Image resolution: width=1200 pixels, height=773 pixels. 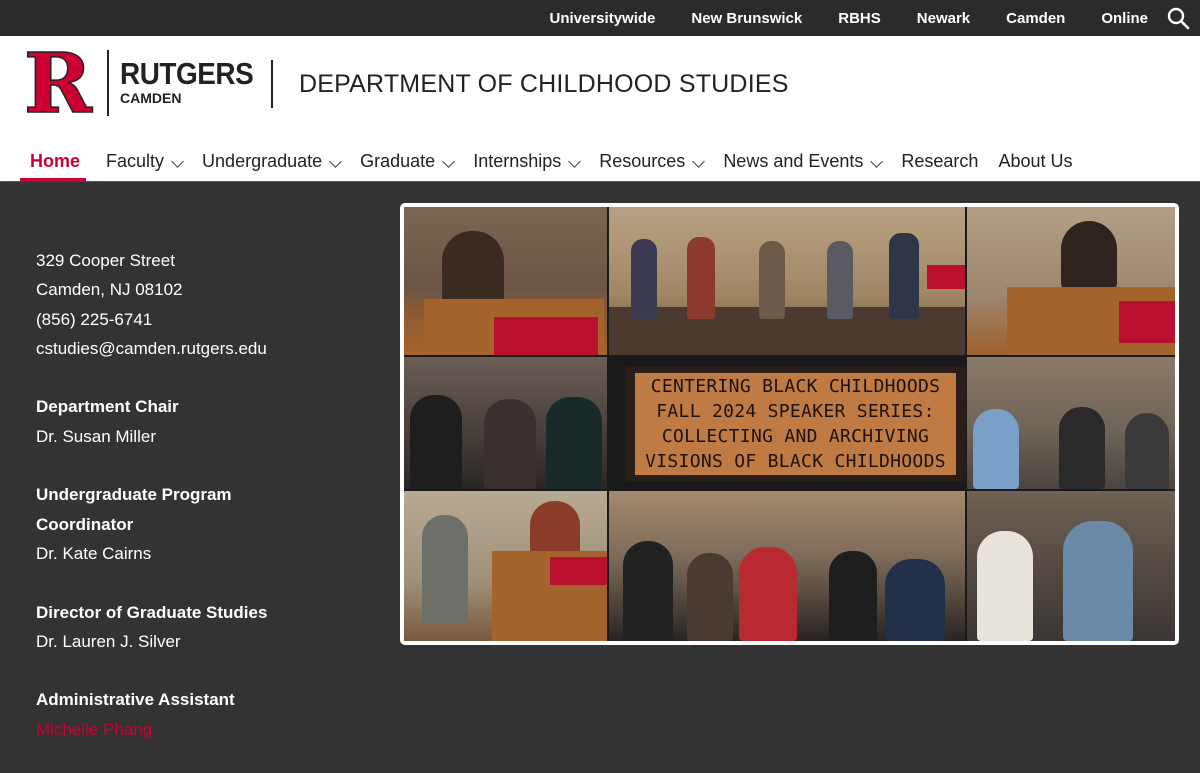 I want to click on nav-item-label: Internships, so click(x=517, y=161).